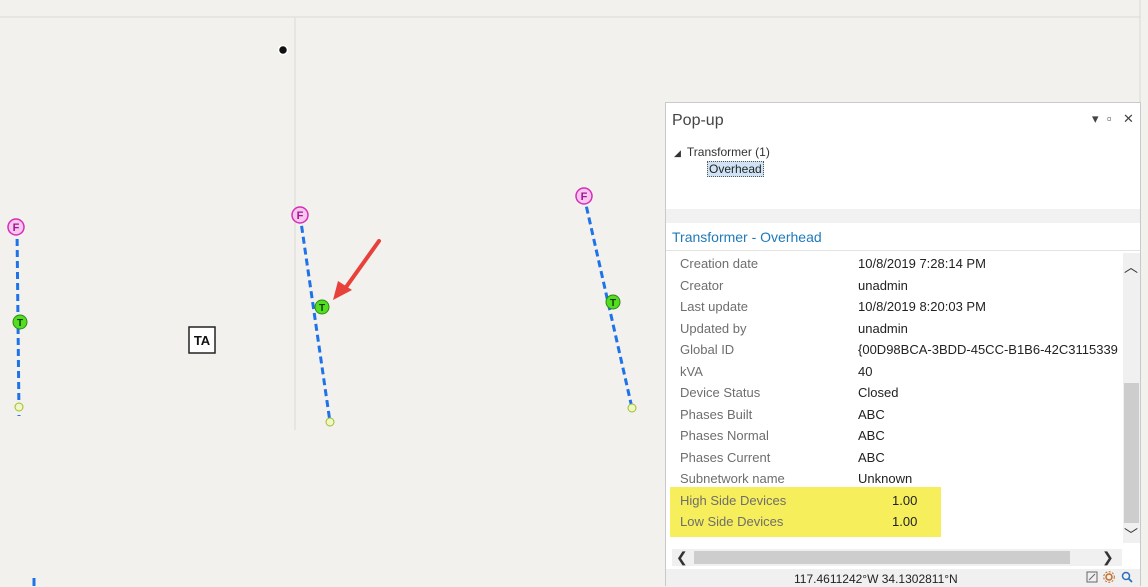  Describe the element at coordinates (1131, 267) in the screenshot. I see `scroll-up-icon: ︿` at that location.